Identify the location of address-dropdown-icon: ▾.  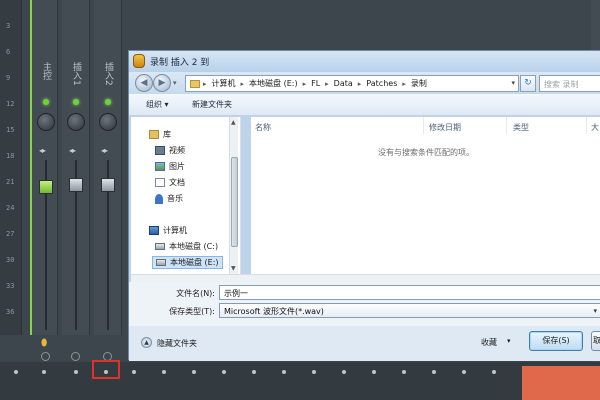
(513, 83).